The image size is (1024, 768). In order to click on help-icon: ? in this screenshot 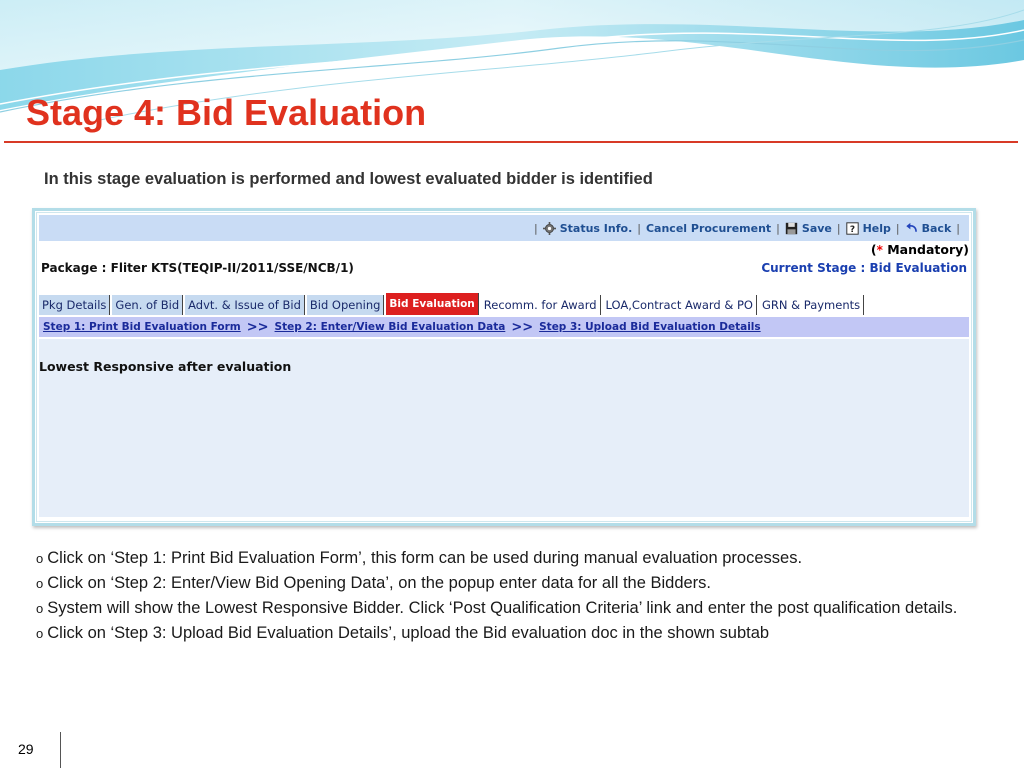, I will do `click(853, 228)`.